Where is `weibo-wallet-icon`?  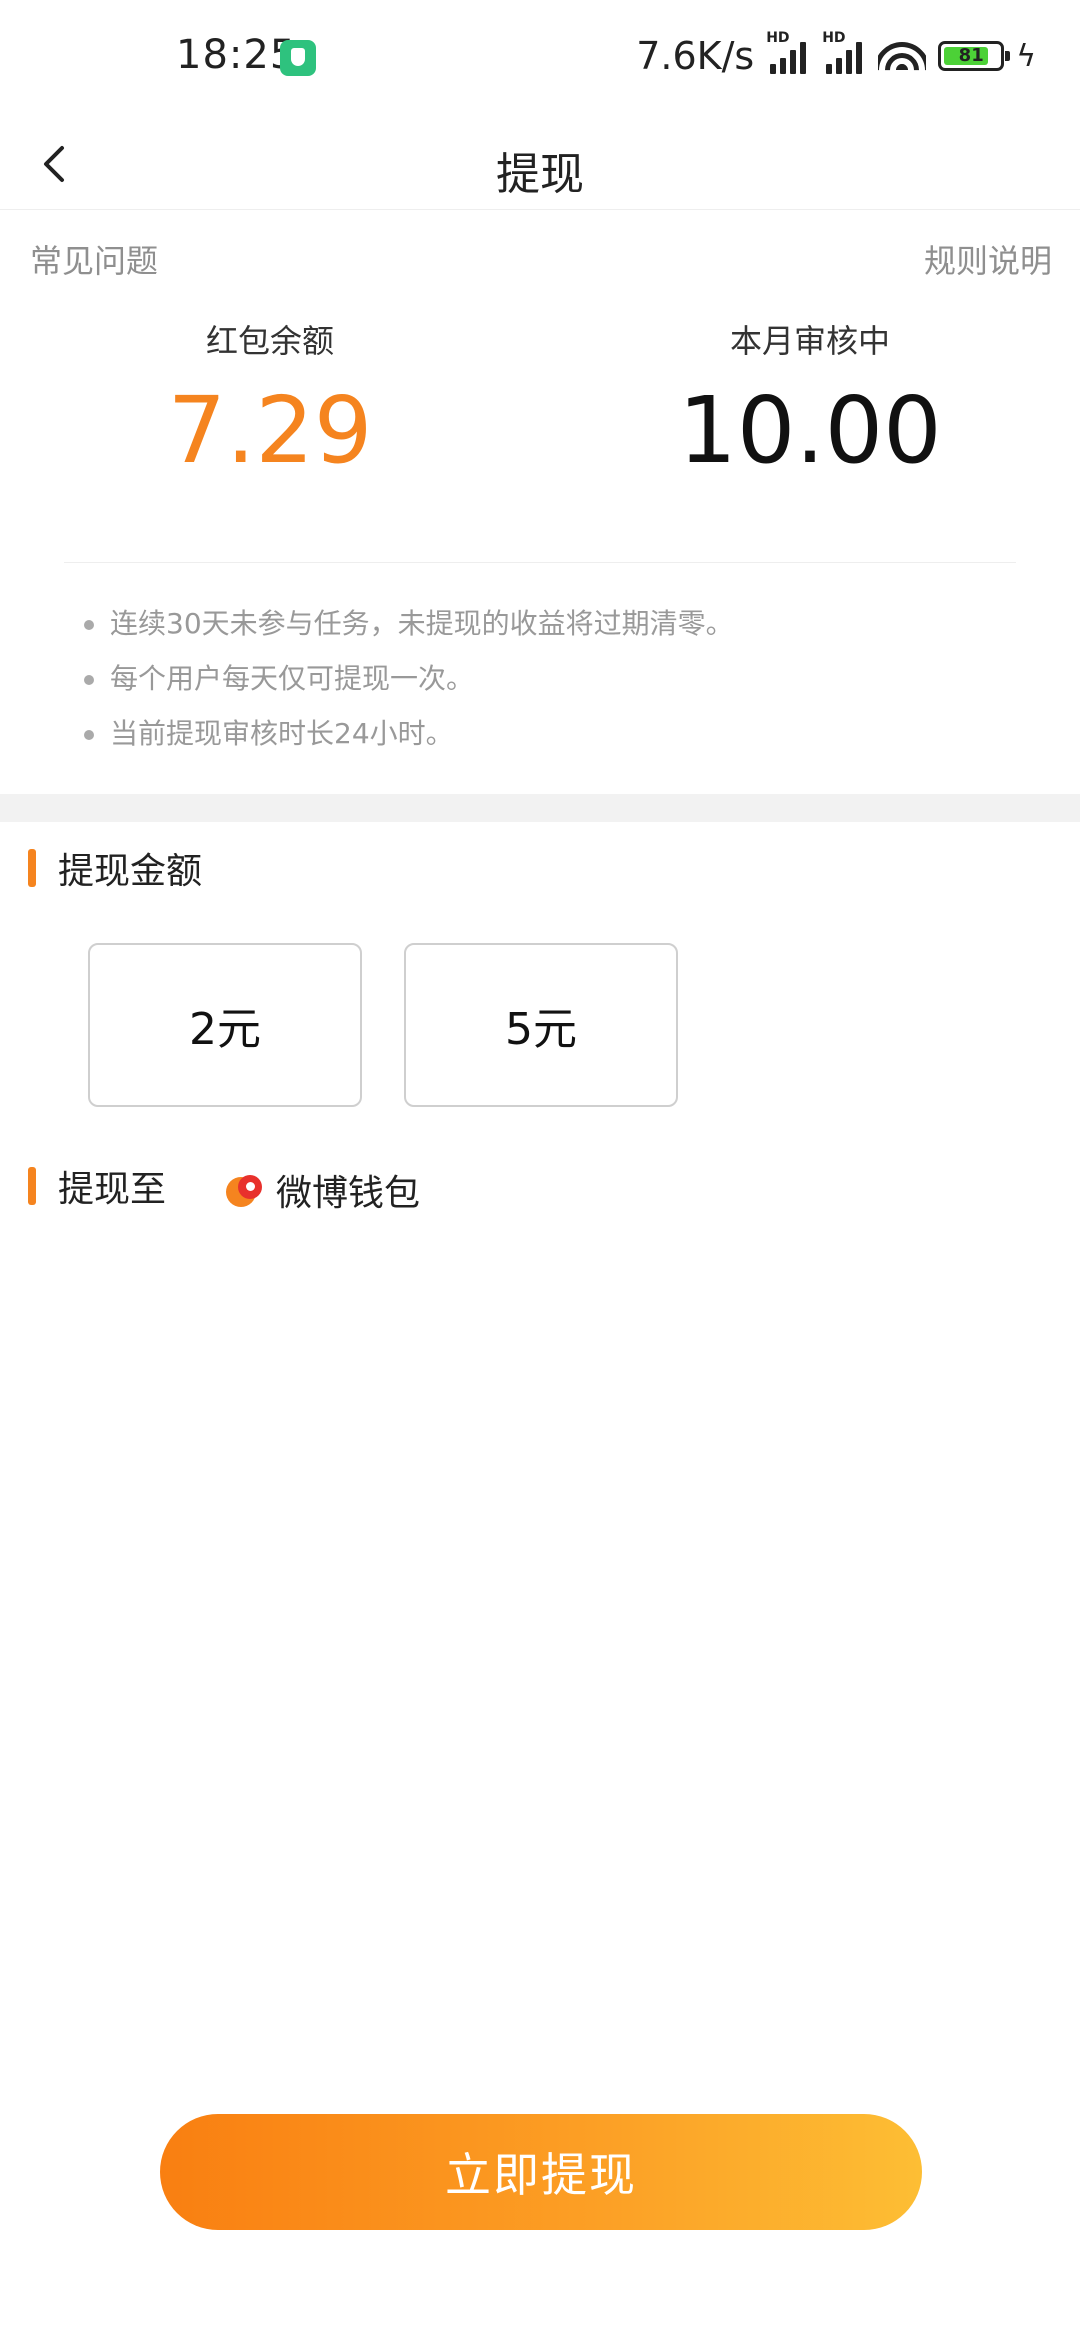 weibo-wallet-icon is located at coordinates (245, 1190).